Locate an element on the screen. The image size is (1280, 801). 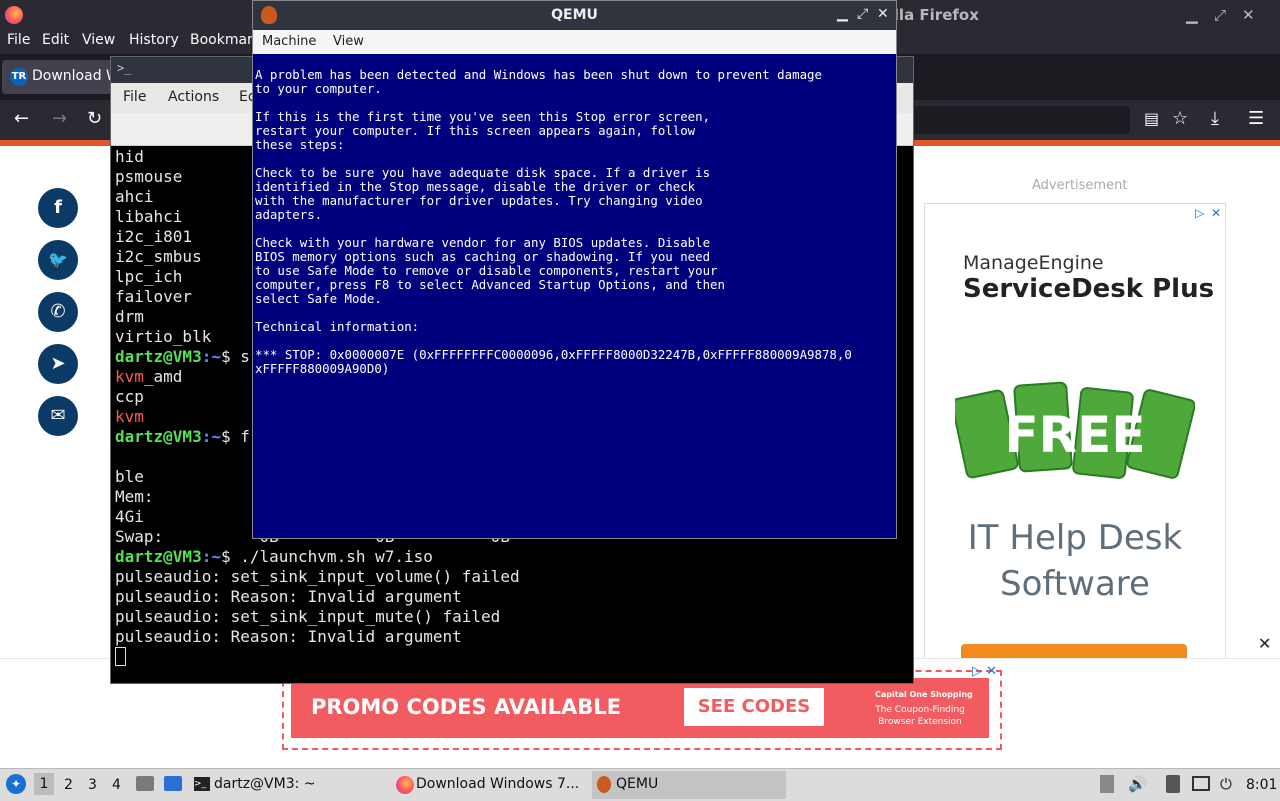
email-icon: ✉ is located at coordinates (58, 416).